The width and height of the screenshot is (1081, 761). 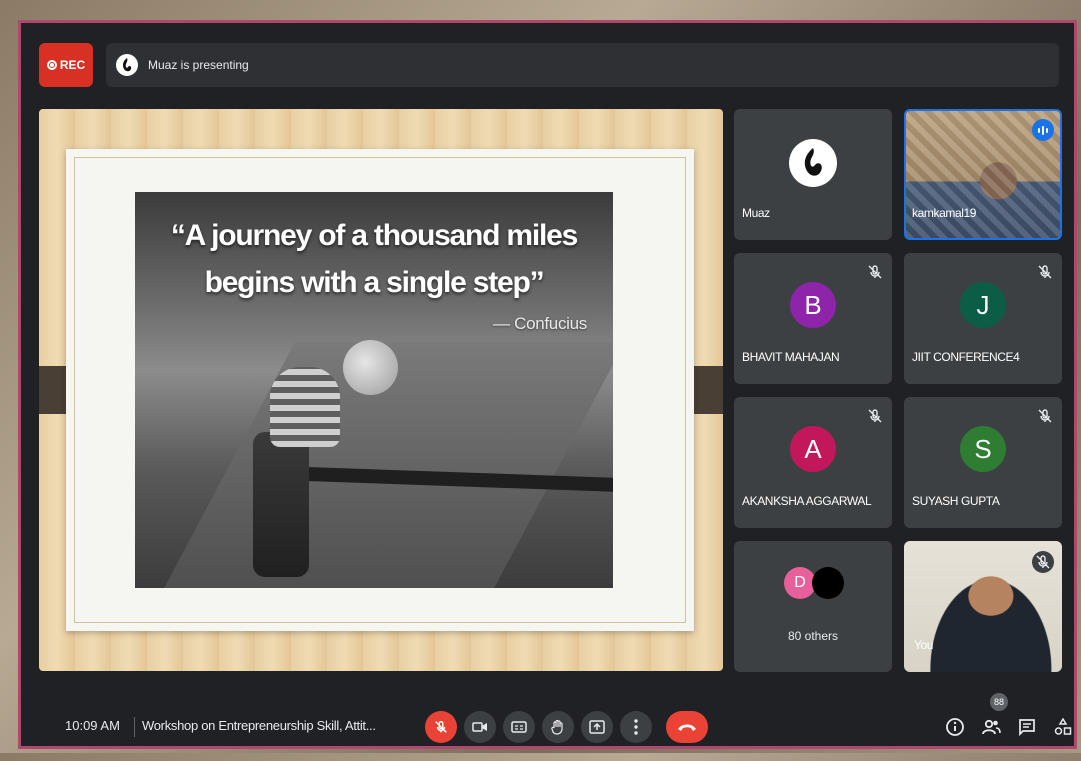 What do you see at coordinates (127, 65) in the screenshot?
I see `presenter-avatar` at bounding box center [127, 65].